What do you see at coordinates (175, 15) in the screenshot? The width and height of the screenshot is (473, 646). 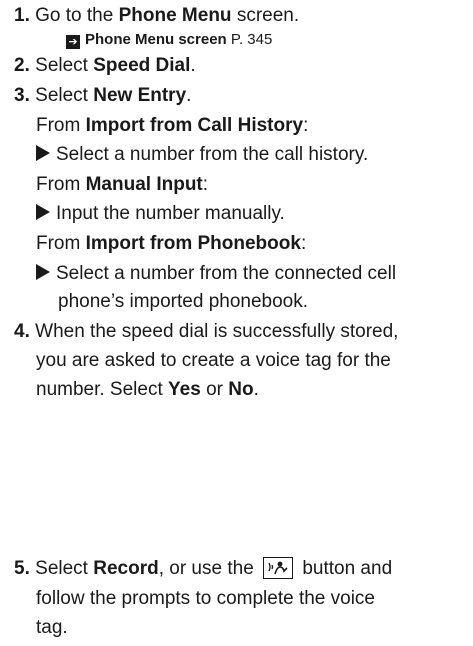 I see `step-keyword: Phone Menu` at bounding box center [175, 15].